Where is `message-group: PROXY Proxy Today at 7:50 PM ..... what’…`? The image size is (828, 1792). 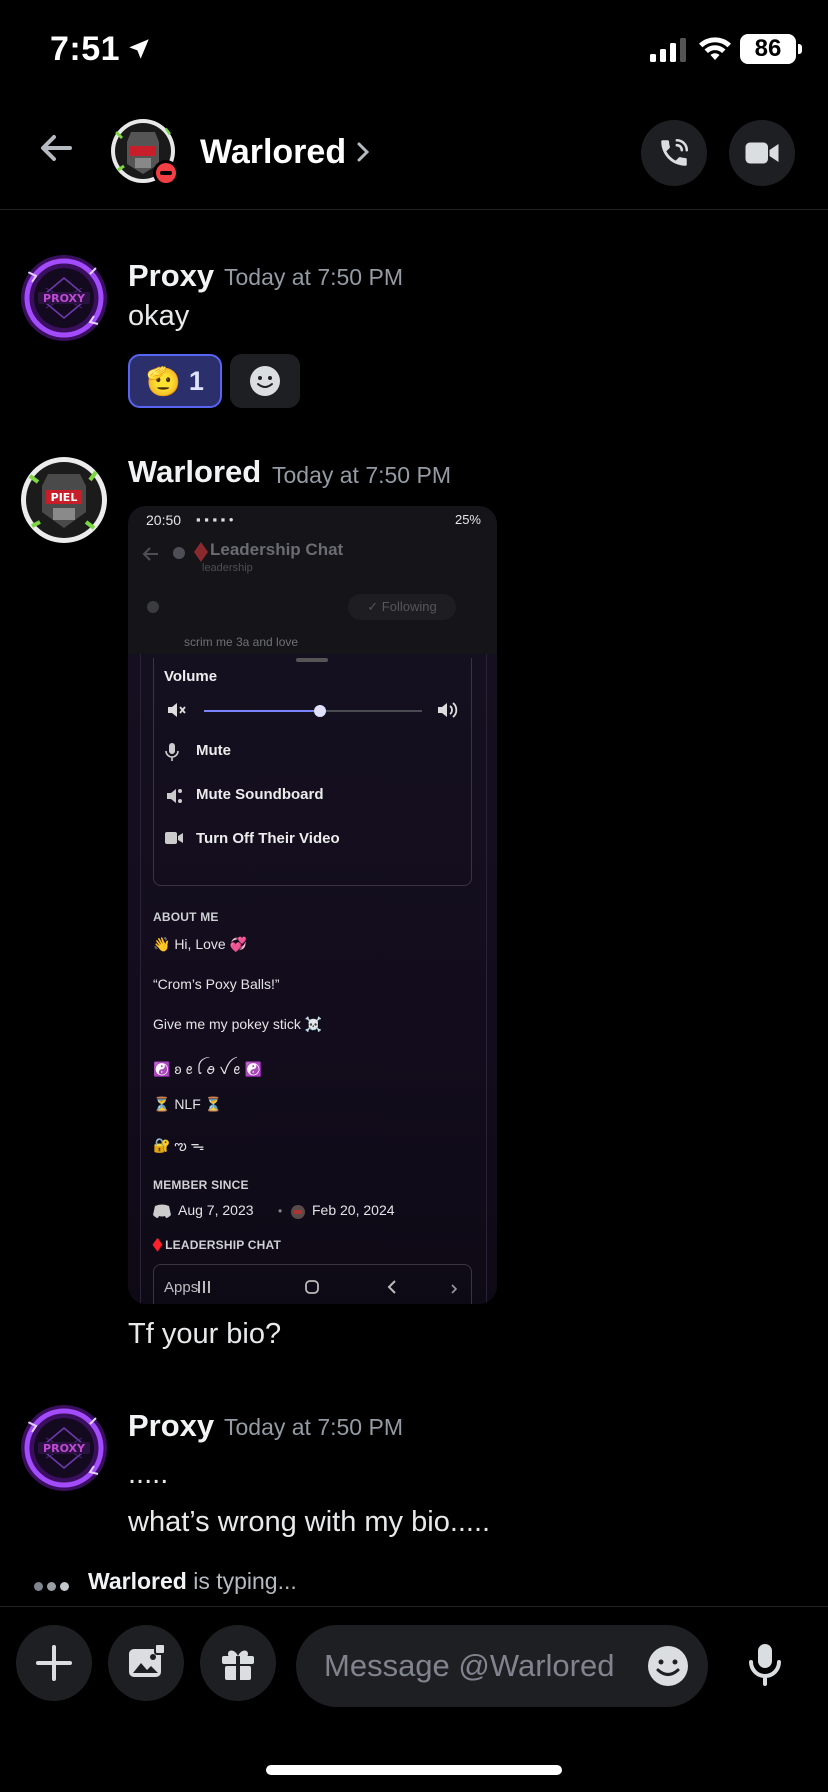
message-group: PROXY Proxy Today at 7:50 PM ..... what’… is located at coordinates (414, 1475).